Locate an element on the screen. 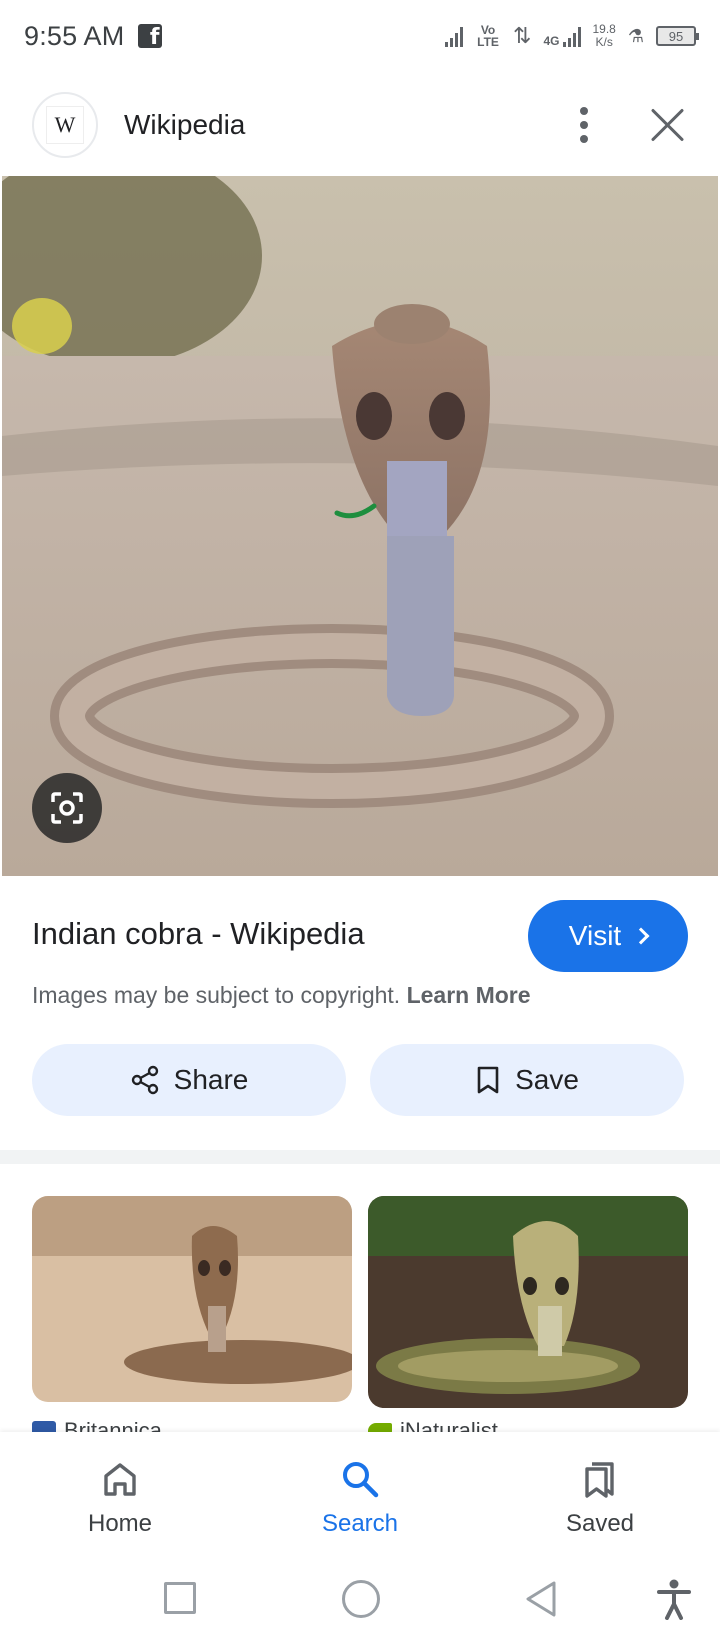  home-icon is located at coordinates (120, 1479).